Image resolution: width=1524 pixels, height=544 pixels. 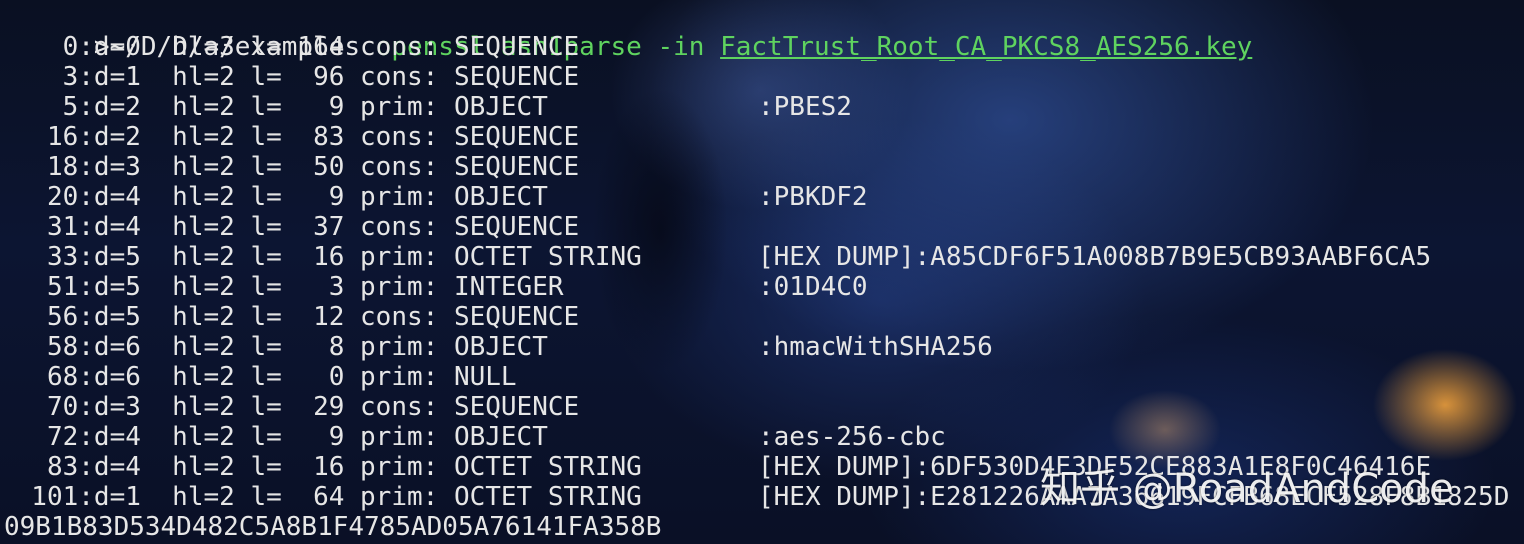 I want to click on asn1-row-structure: 0:d=0 hl=3 l= 164 cons: SEQUENCE, so click(x=290, y=47).